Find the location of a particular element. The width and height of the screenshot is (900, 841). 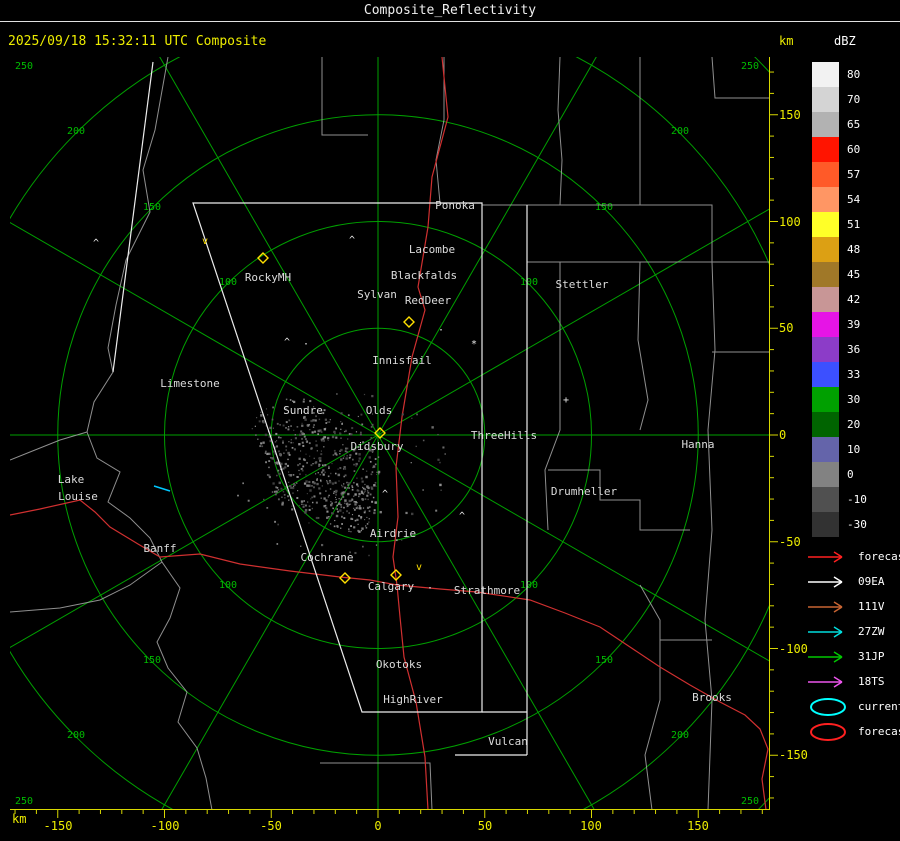

colorbar-title: dBZ is located at coordinates (845, 41).